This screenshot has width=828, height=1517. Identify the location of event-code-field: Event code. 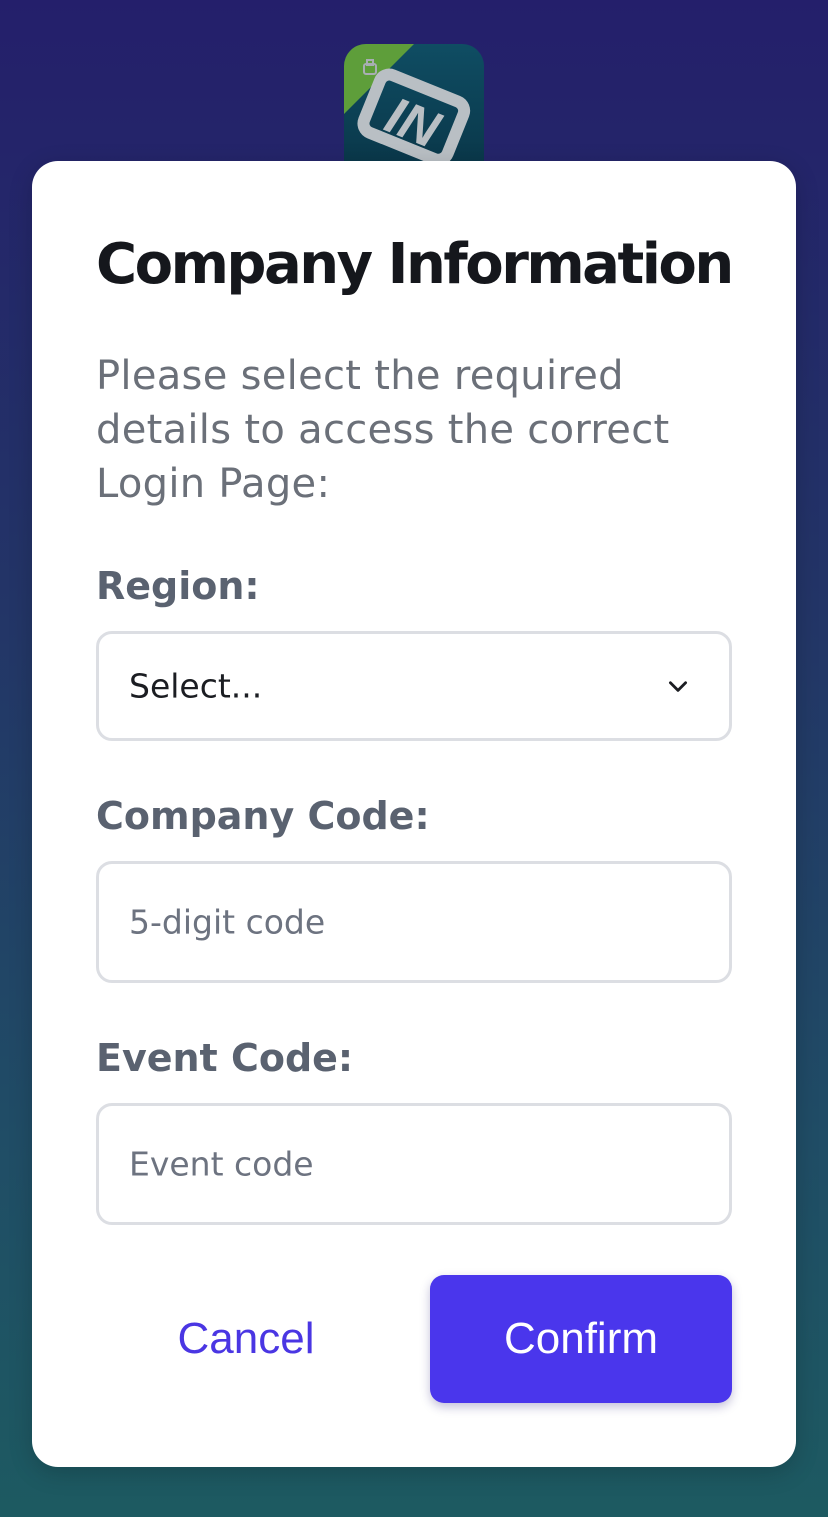
(414, 1164).